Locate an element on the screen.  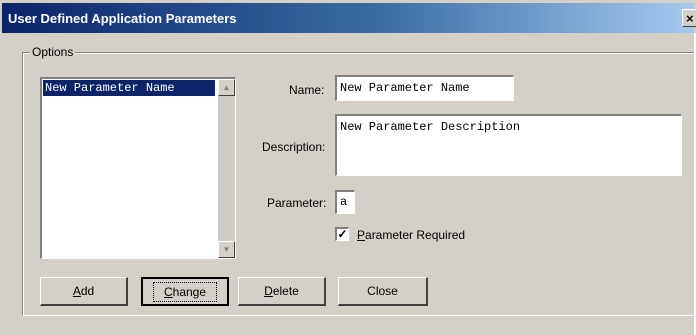
parameter-required-label: Parameter Required is located at coordinates (411, 235).